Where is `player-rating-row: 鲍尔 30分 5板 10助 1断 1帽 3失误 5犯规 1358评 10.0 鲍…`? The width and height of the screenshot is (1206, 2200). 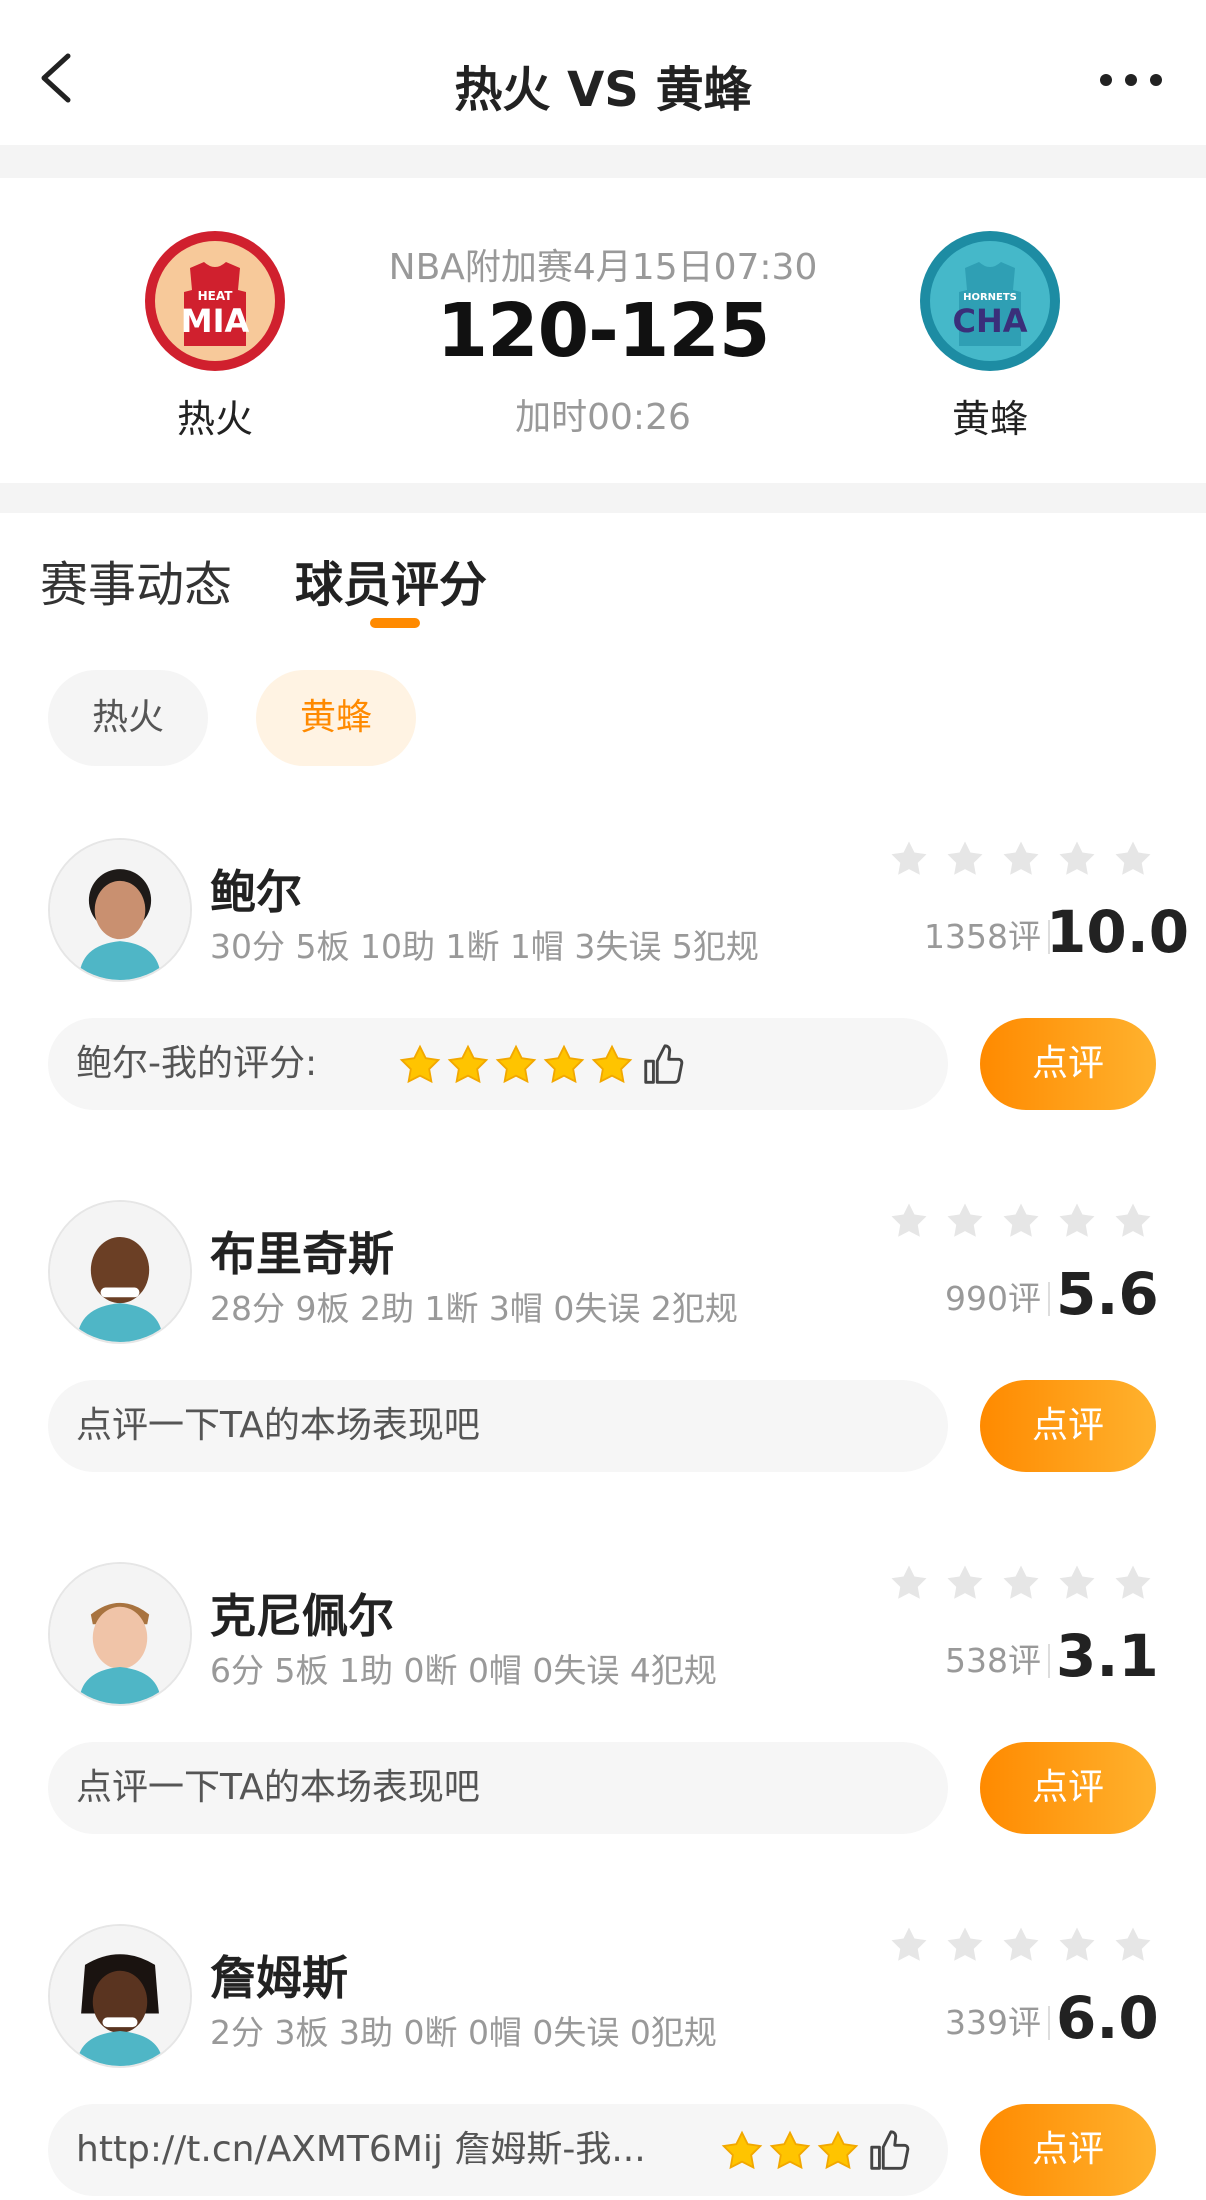 player-rating-row: 鲍尔 30分 5板 10助 1断 1帽 3失误 5犯规 1358评 10.0 鲍… is located at coordinates (603, 988).